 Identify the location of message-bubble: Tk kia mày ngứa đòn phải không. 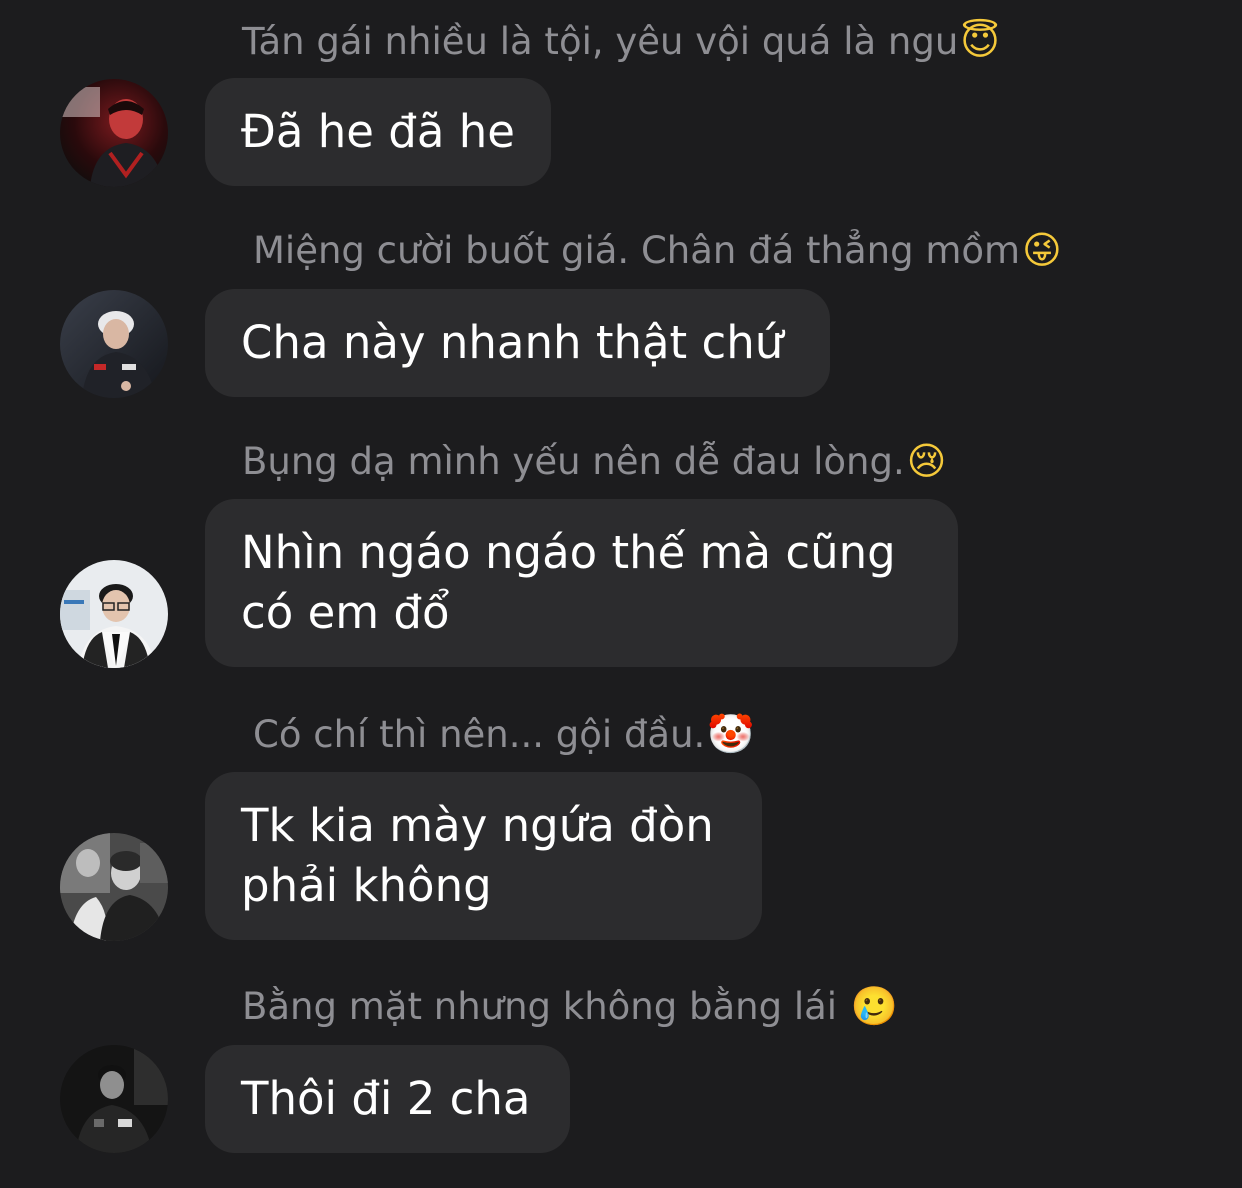
(483, 856).